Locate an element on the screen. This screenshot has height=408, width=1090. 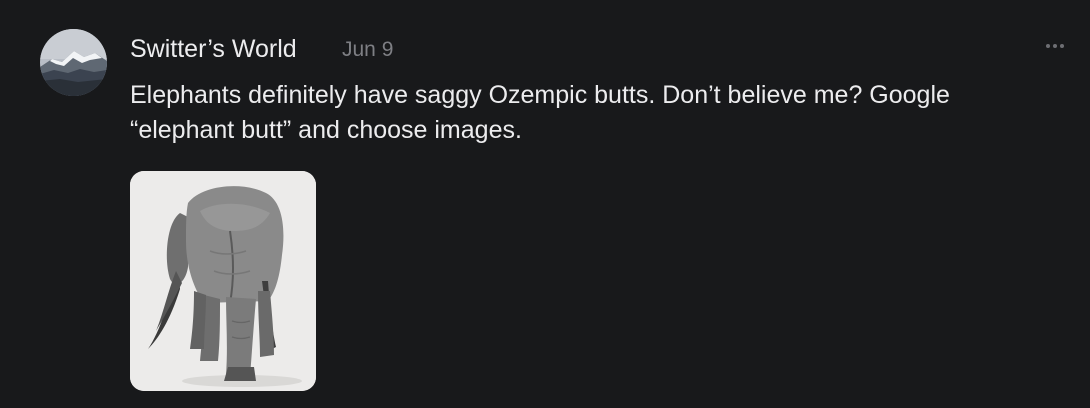
post-date: Jun 9 is located at coordinates (367, 50).